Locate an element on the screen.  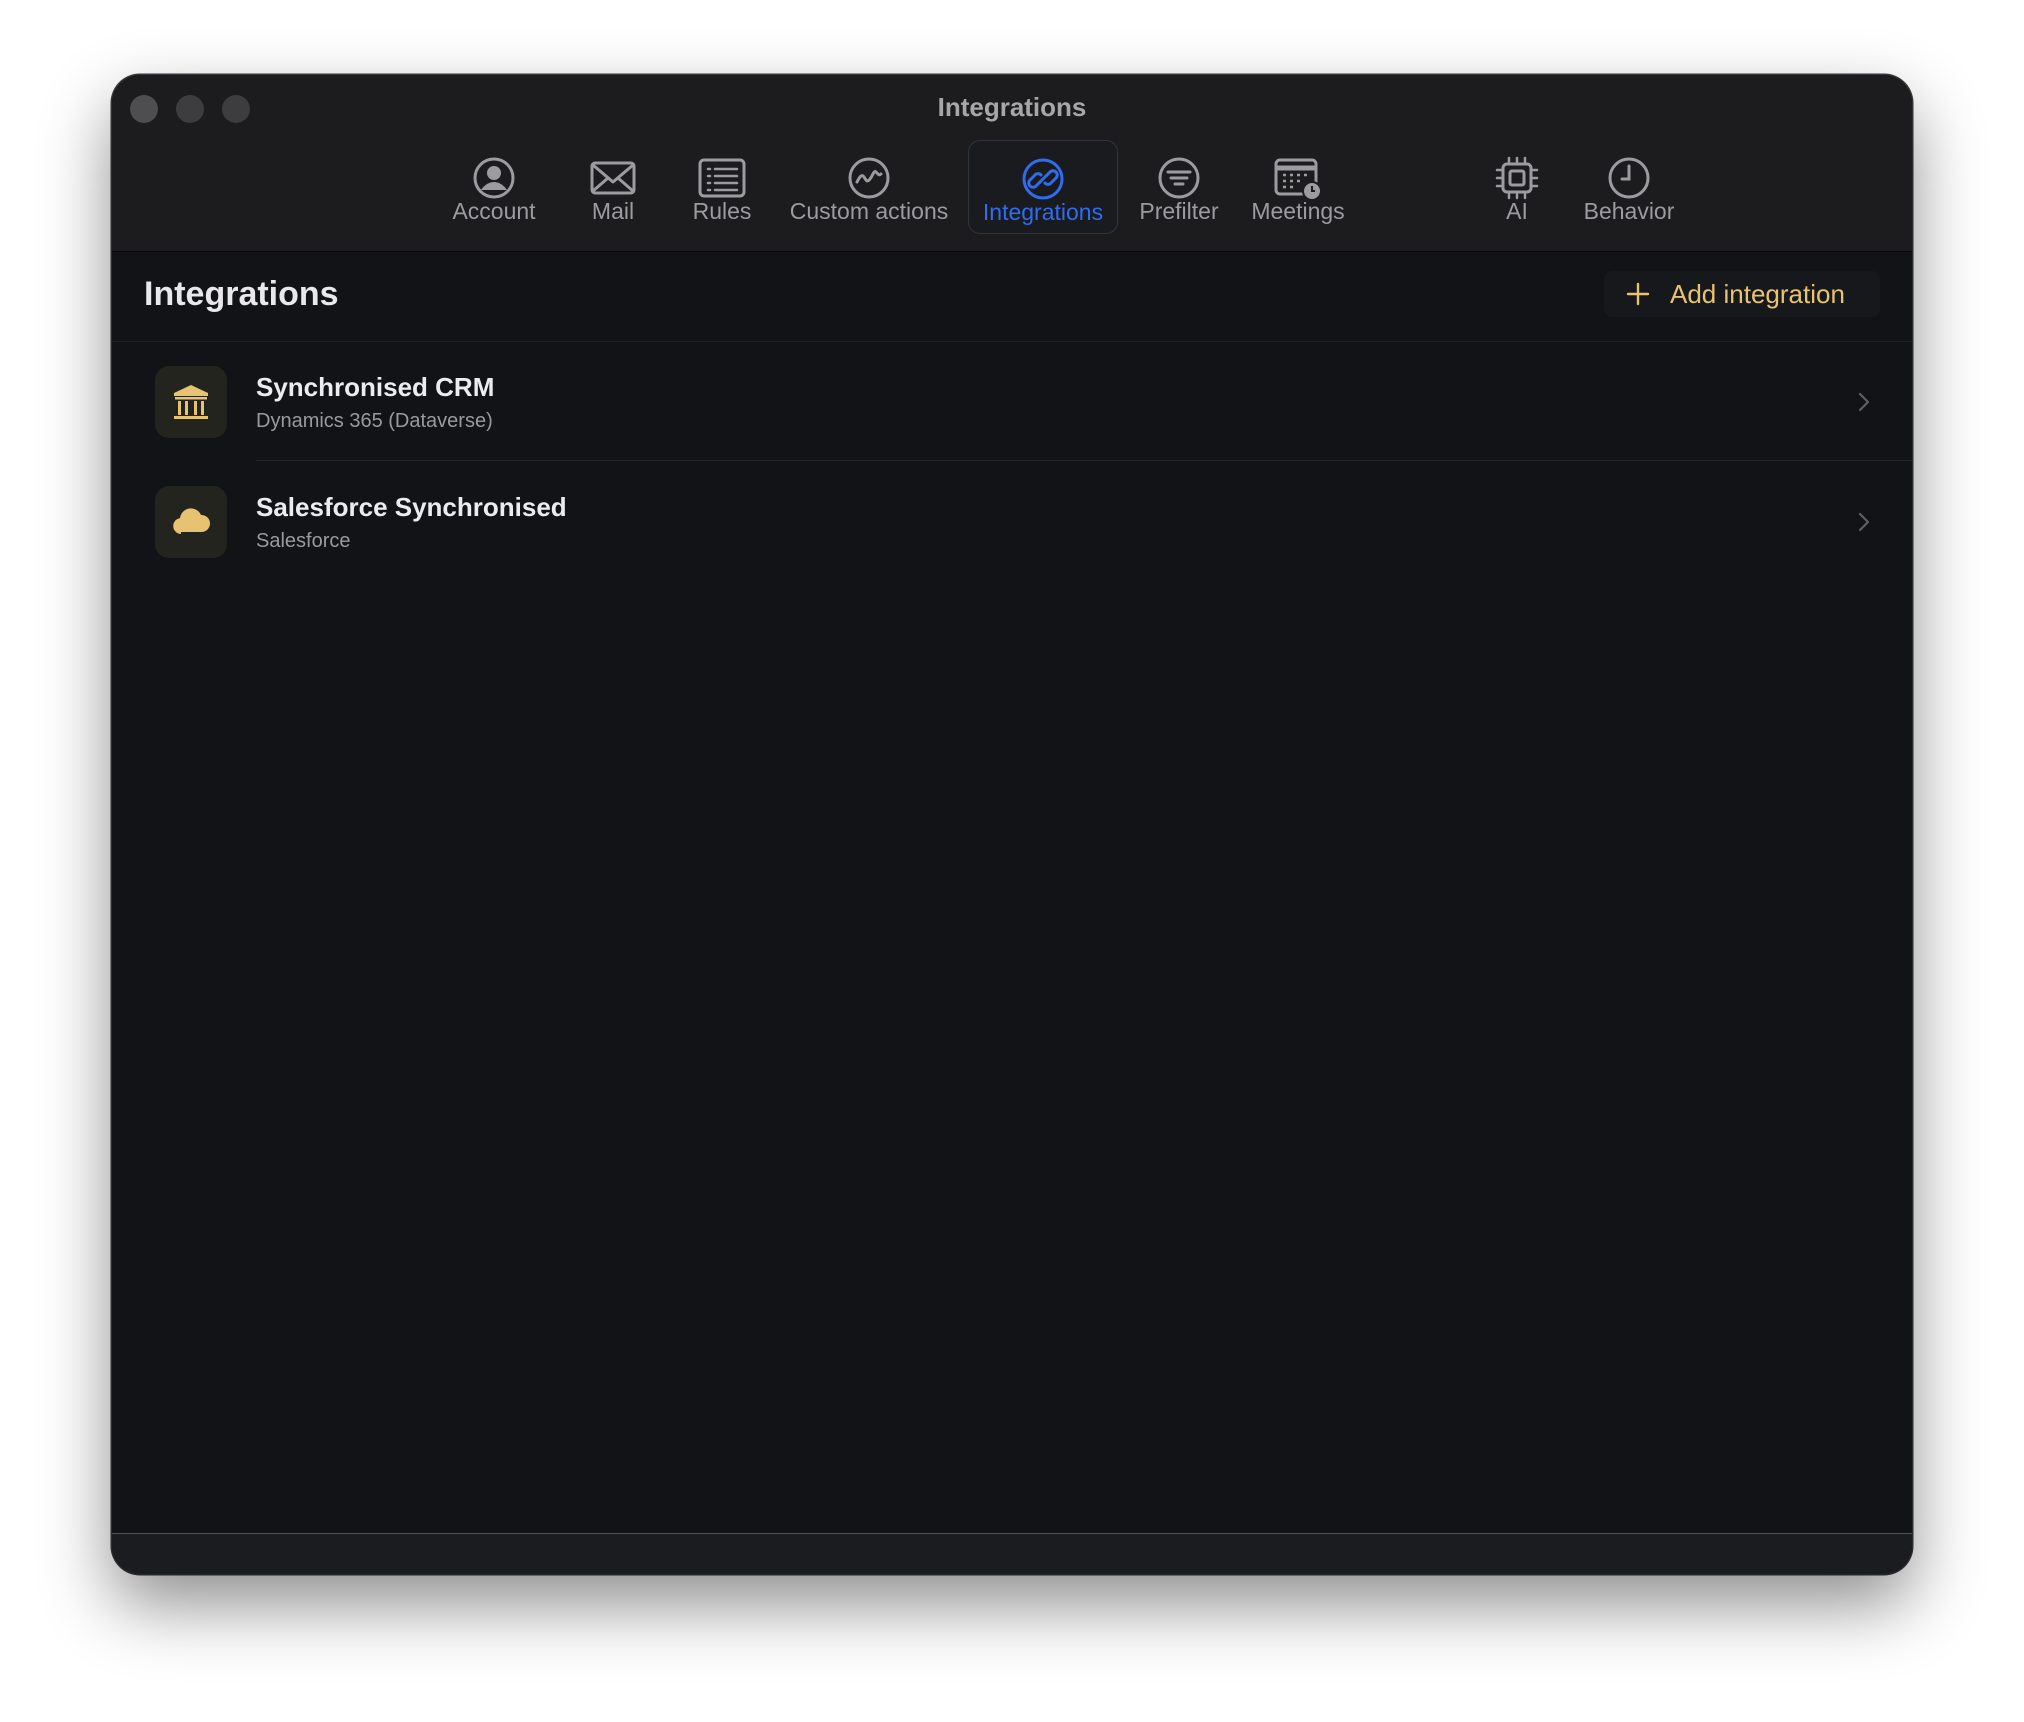
filter-circle-icon is located at coordinates (1179, 178).